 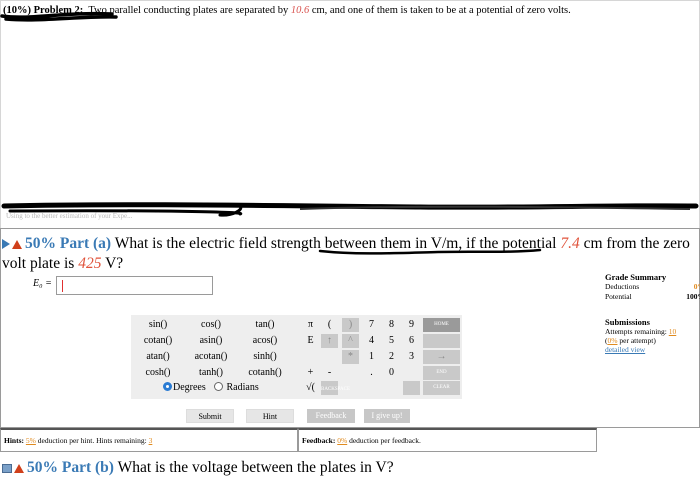 What do you see at coordinates (673, 331) in the screenshot?
I see `attempts-value: 10` at bounding box center [673, 331].